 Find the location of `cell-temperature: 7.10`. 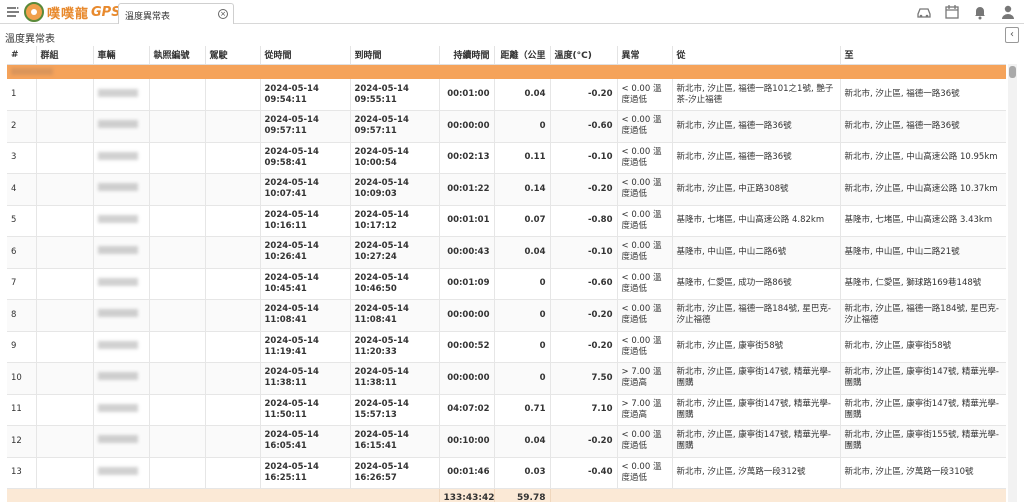

cell-temperature: 7.10 is located at coordinates (584, 410).